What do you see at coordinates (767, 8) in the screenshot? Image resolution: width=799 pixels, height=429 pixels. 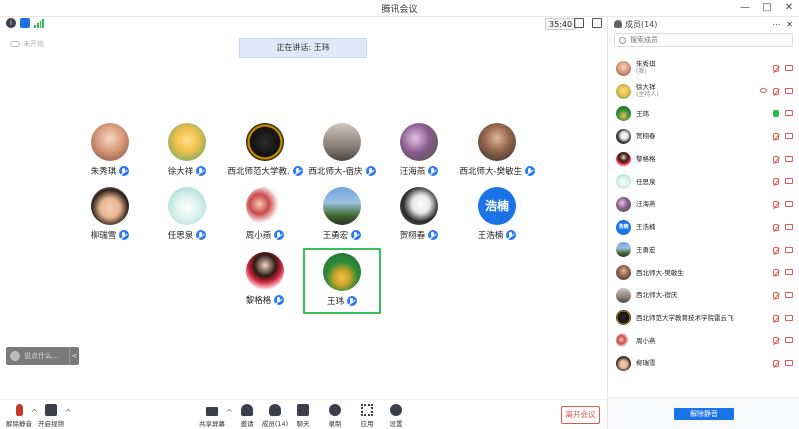 I see `maximize-button: □` at bounding box center [767, 8].